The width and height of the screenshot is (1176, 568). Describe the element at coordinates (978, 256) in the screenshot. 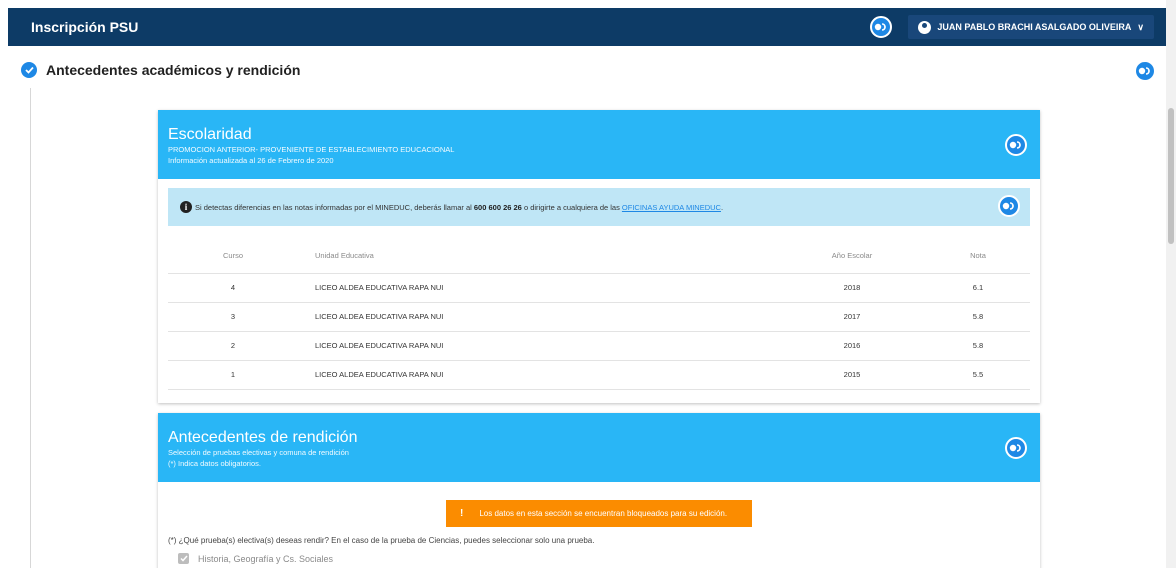

I see `column-header: Nota` at that location.